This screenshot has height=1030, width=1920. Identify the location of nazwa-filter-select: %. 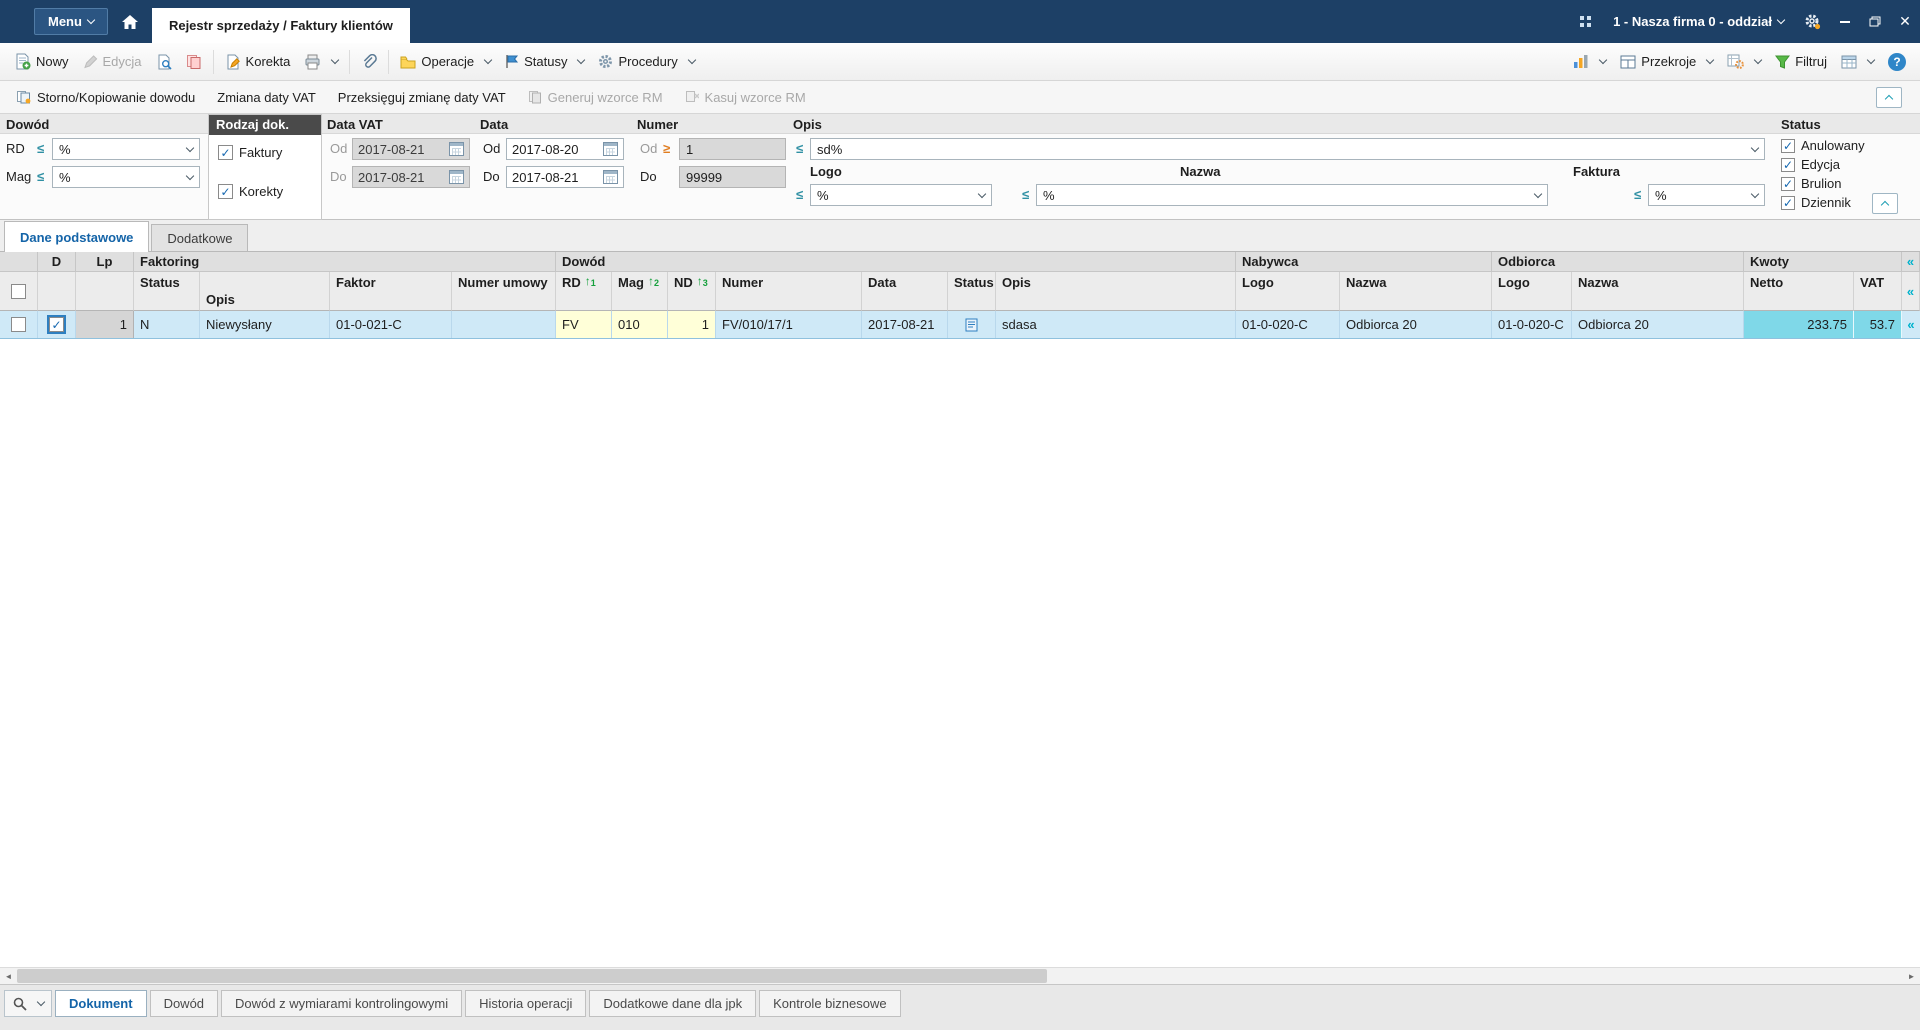
(1292, 195).